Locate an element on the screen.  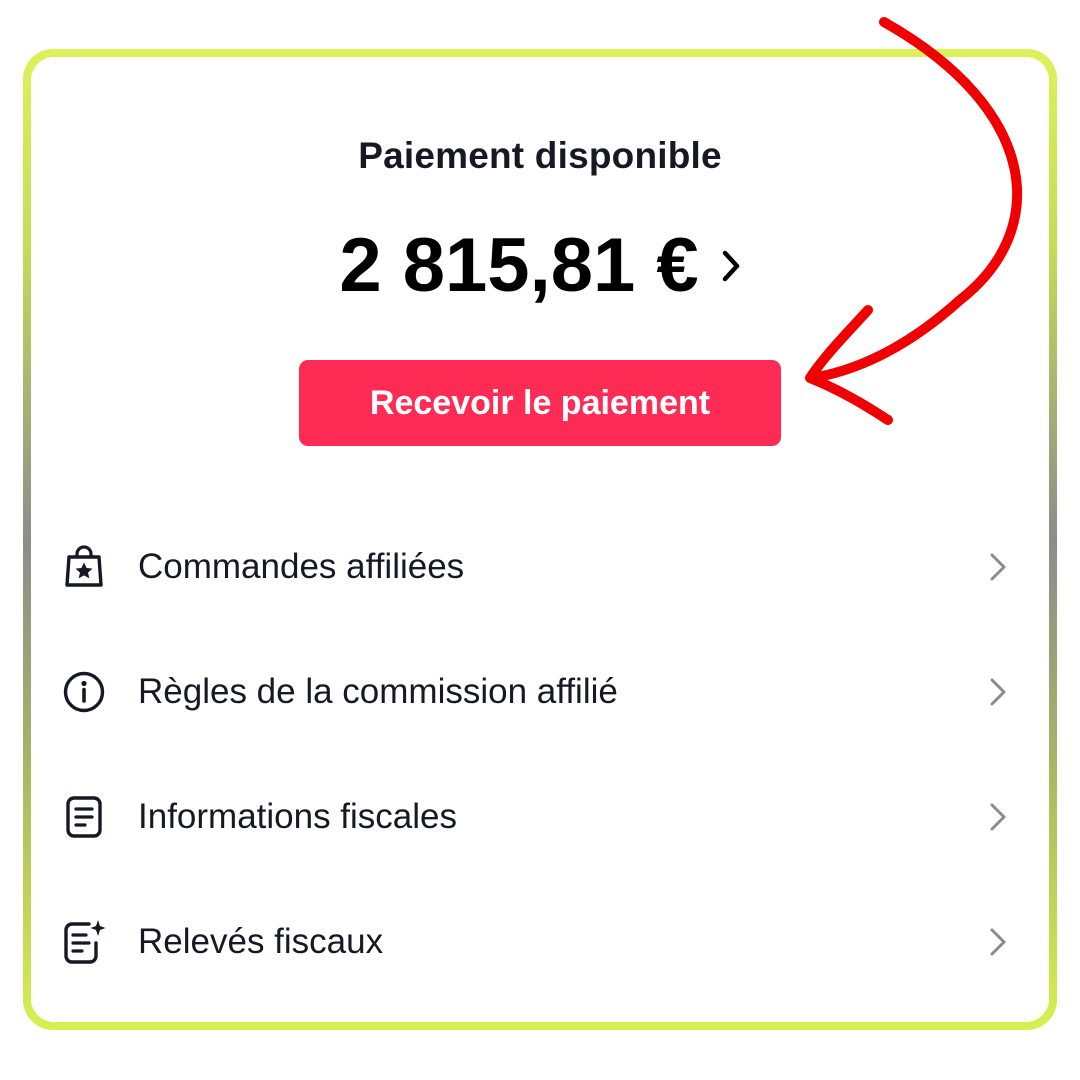
info-circle-icon is located at coordinates (84, 692).